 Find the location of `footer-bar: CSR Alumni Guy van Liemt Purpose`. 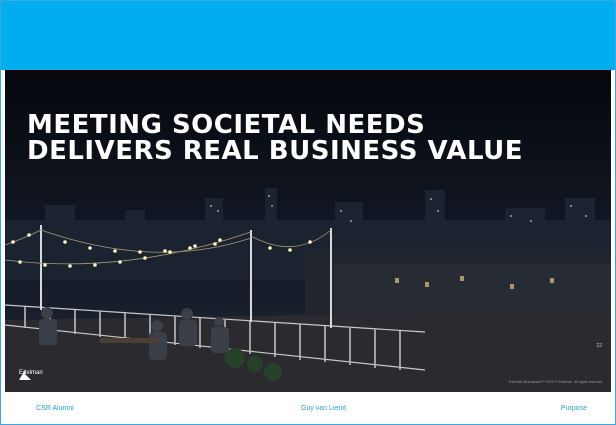

footer-bar: CSR Alumni Guy van Liemt Purpose is located at coordinates (308, 408).